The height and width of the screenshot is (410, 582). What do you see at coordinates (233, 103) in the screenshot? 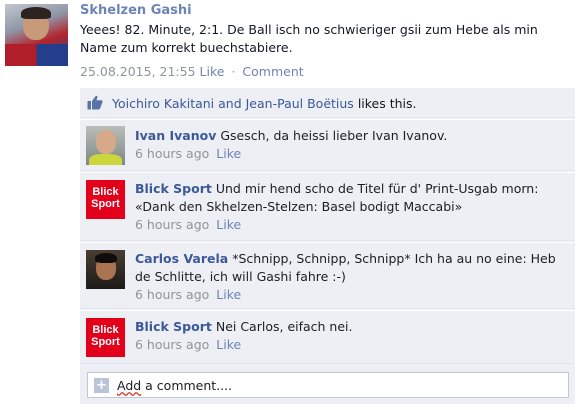
I see `likers-names: Yoichiro Kakitani and Jean-Paul Boëtius` at bounding box center [233, 103].